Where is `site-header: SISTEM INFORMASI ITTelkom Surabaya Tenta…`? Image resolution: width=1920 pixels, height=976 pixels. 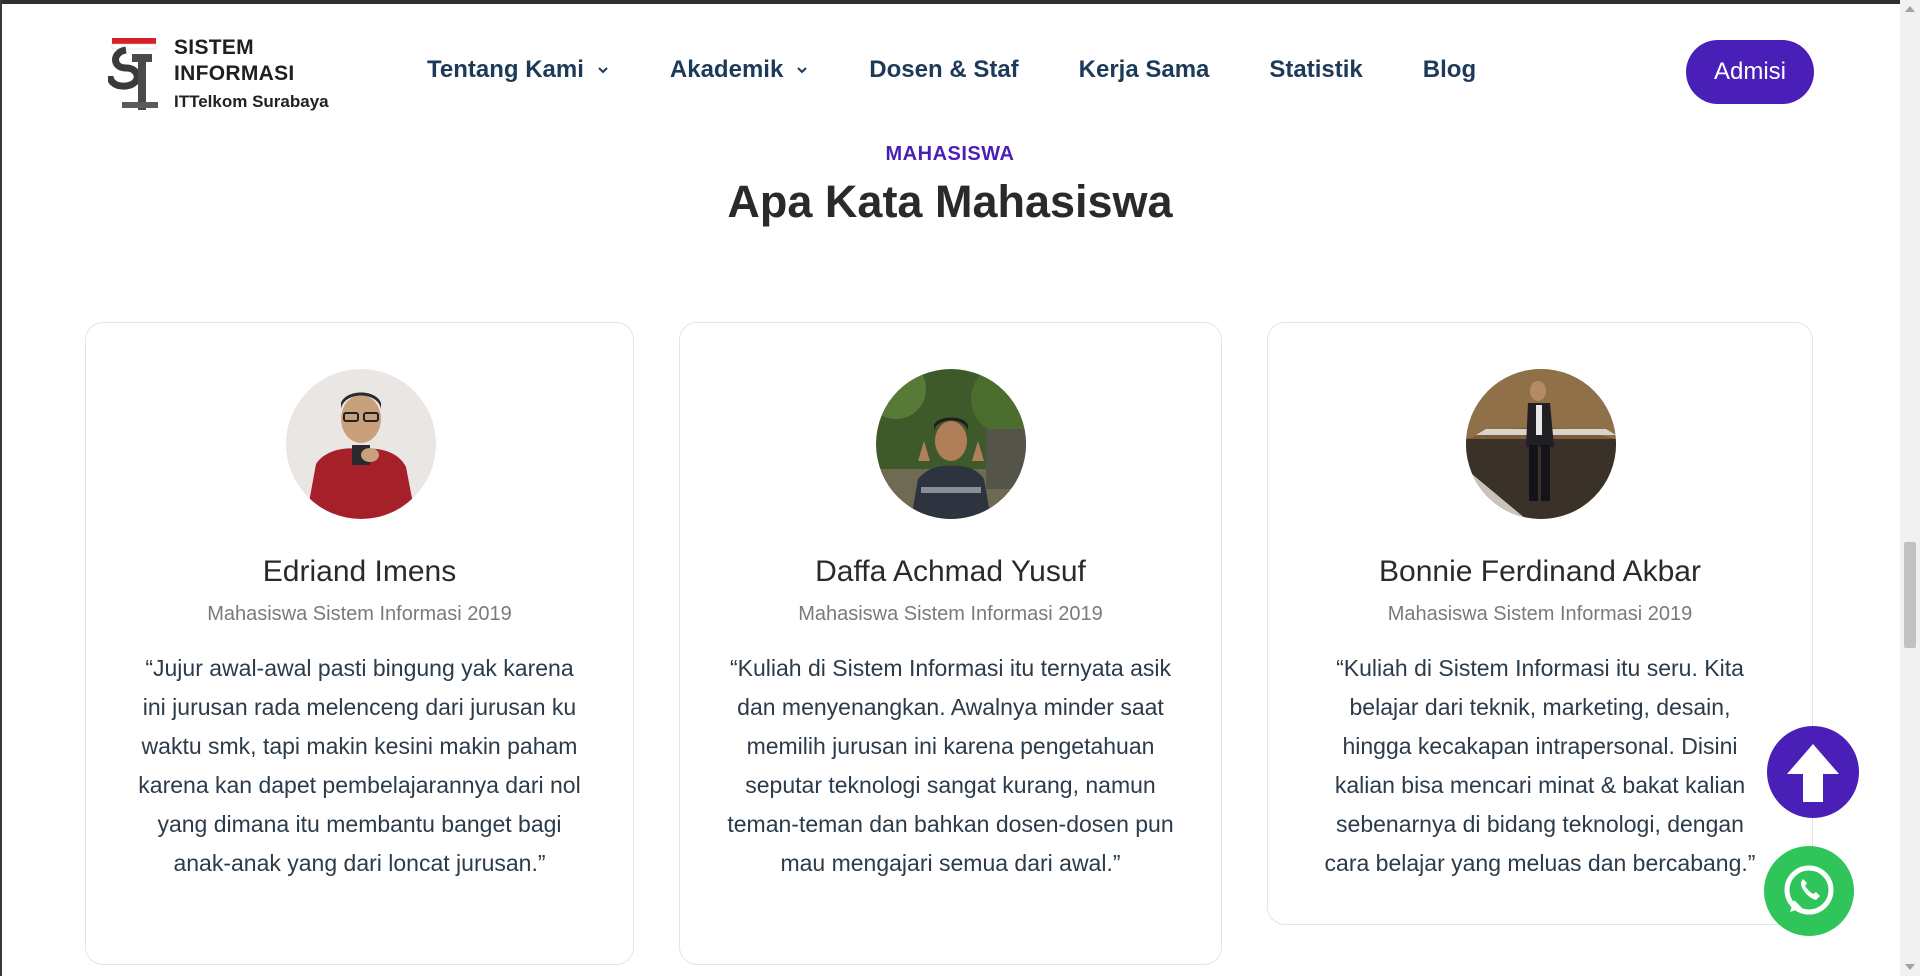 site-header: SISTEM INFORMASI ITTelkom Surabaya Tenta… is located at coordinates (950, 72).